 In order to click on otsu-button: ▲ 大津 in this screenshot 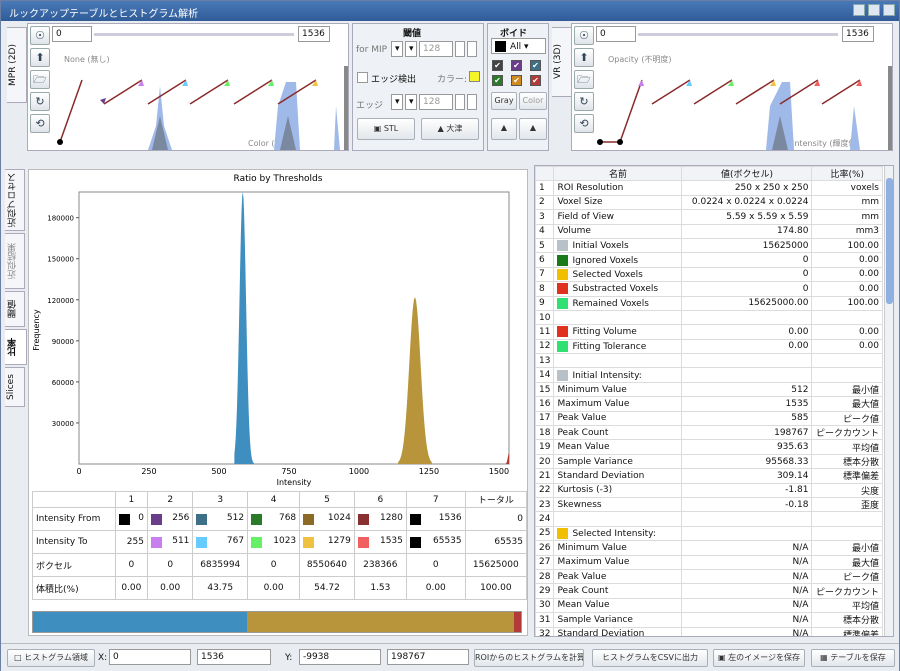, I will do `click(450, 129)`.